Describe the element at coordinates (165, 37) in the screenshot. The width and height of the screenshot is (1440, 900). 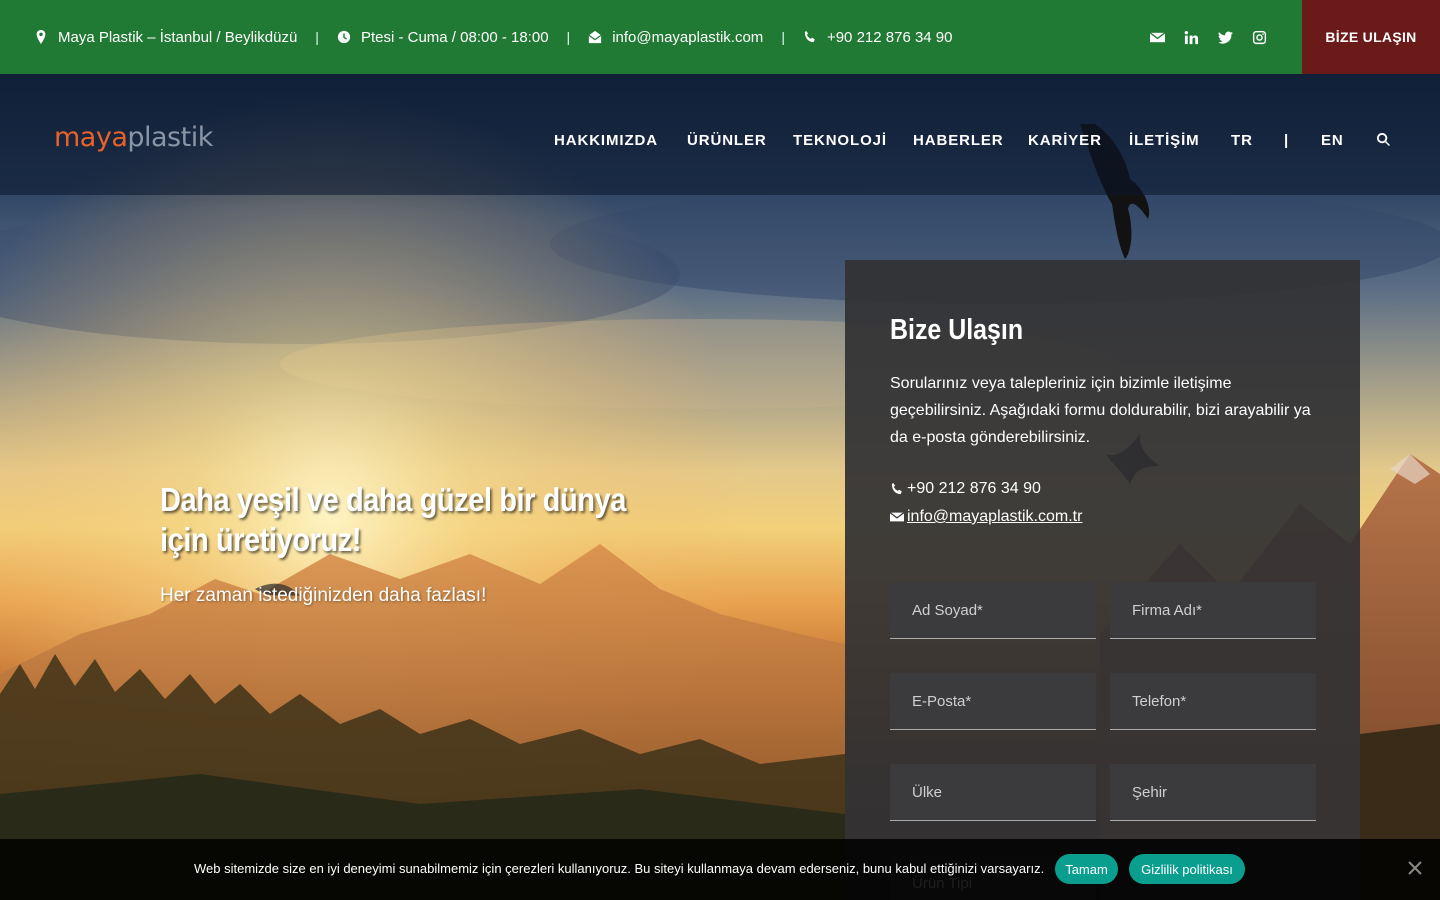
I see `address-info: Maya Plastik – İstanbul / Beylikdüzü` at that location.